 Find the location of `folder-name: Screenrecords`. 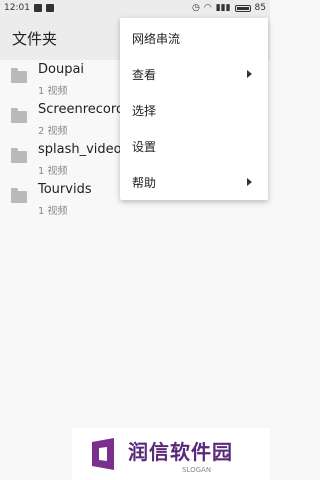

folder-name: Screenrecords is located at coordinates (84, 109).